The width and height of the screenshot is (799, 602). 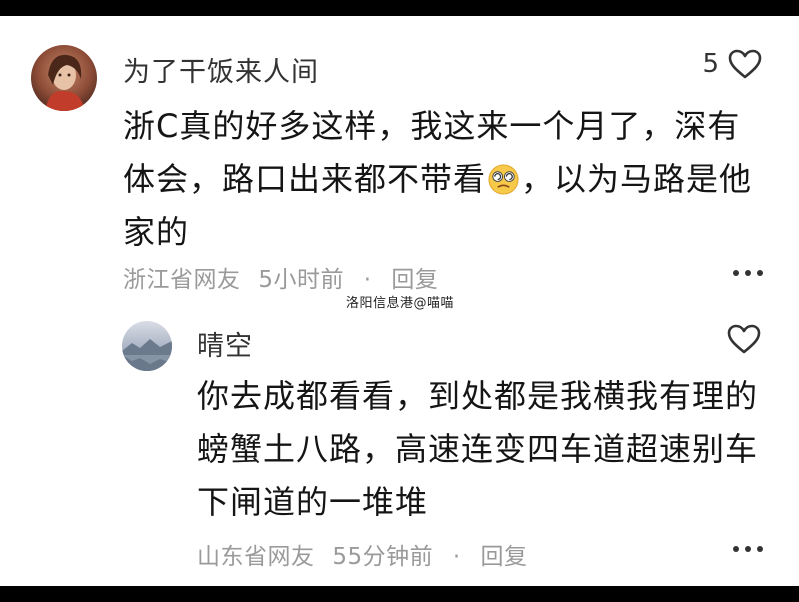 I want to click on dizzy-face-emoji-icon, so click(x=503, y=179).